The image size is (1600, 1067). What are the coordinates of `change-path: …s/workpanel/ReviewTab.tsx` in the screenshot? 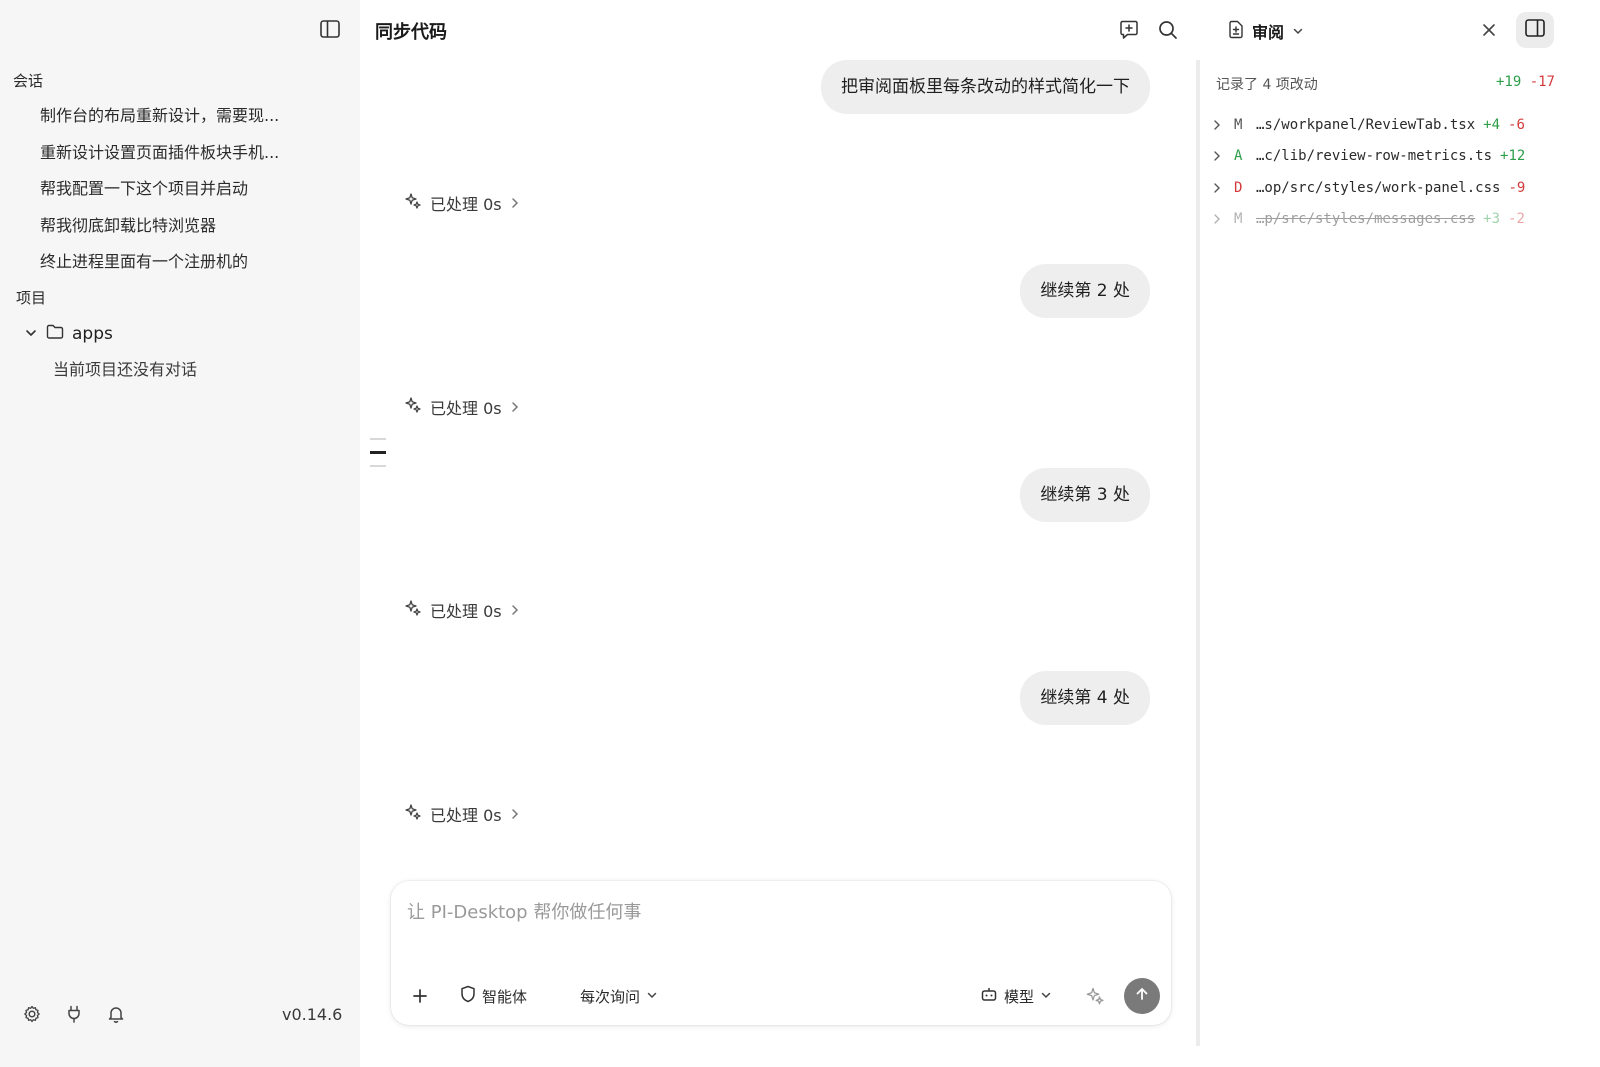 It's located at (1366, 125).